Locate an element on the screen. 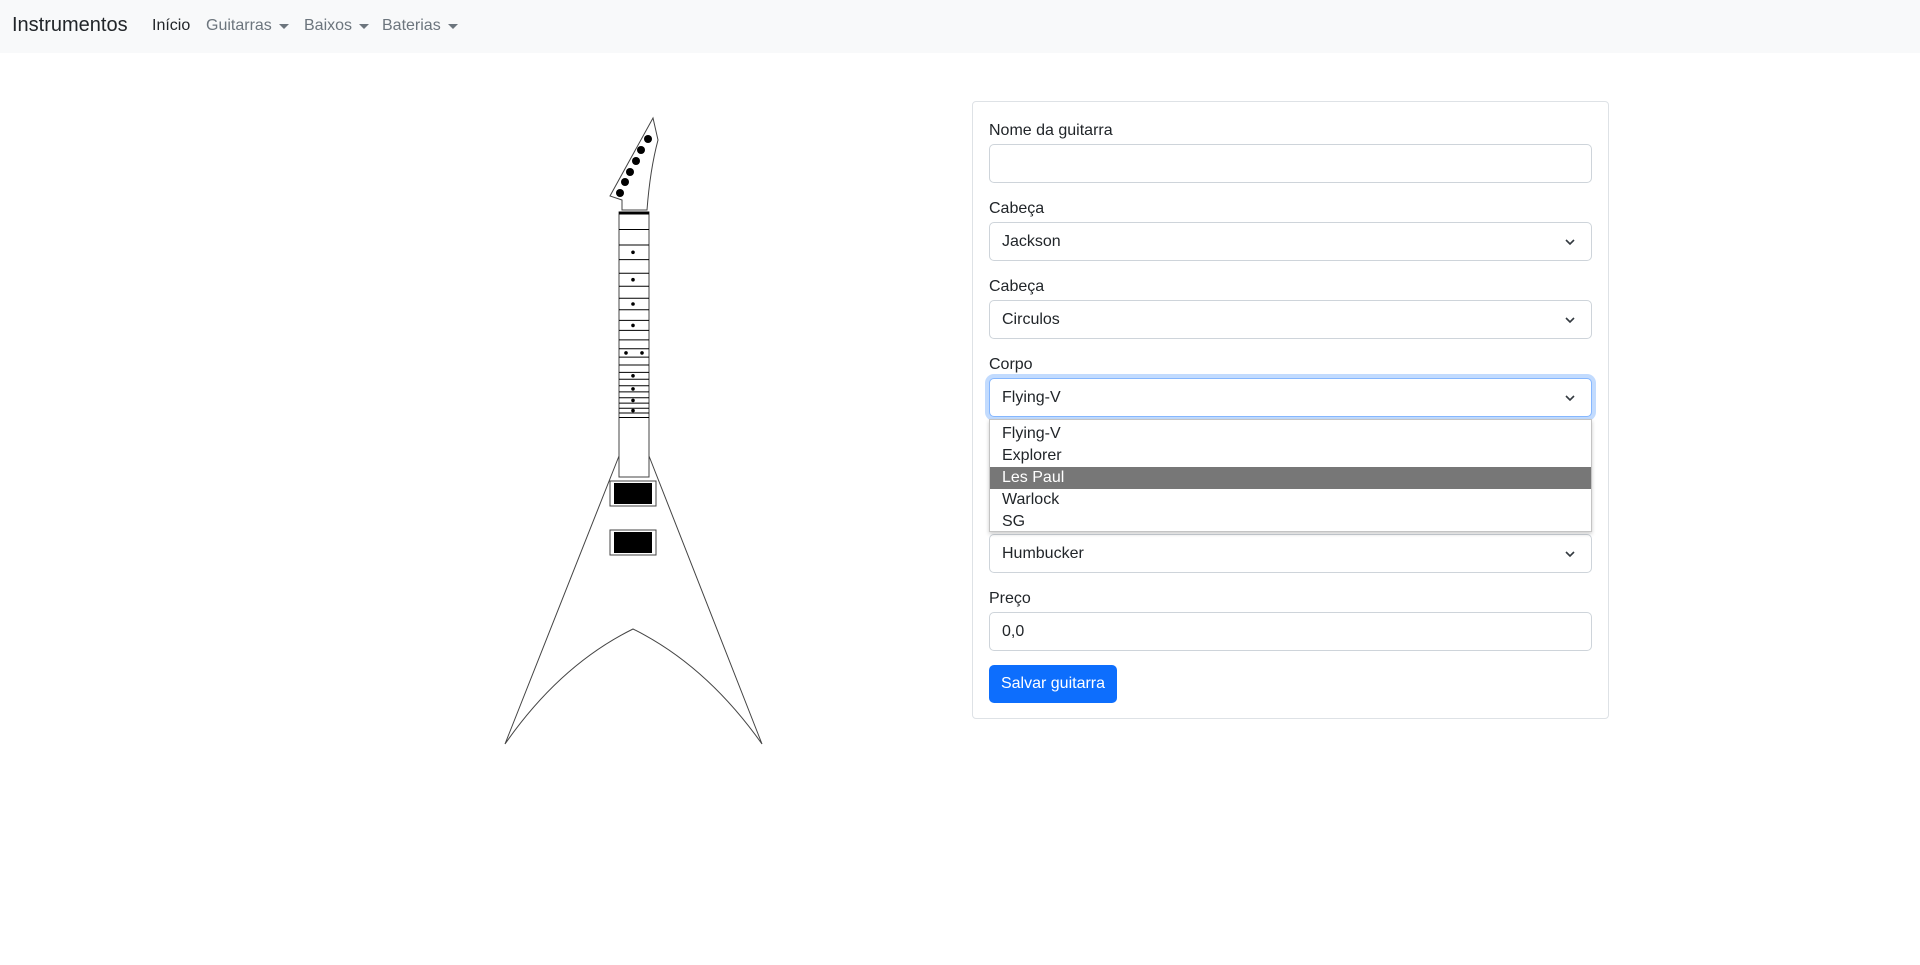 This screenshot has width=1920, height=965. head-select: Jackson is located at coordinates (1290, 241).